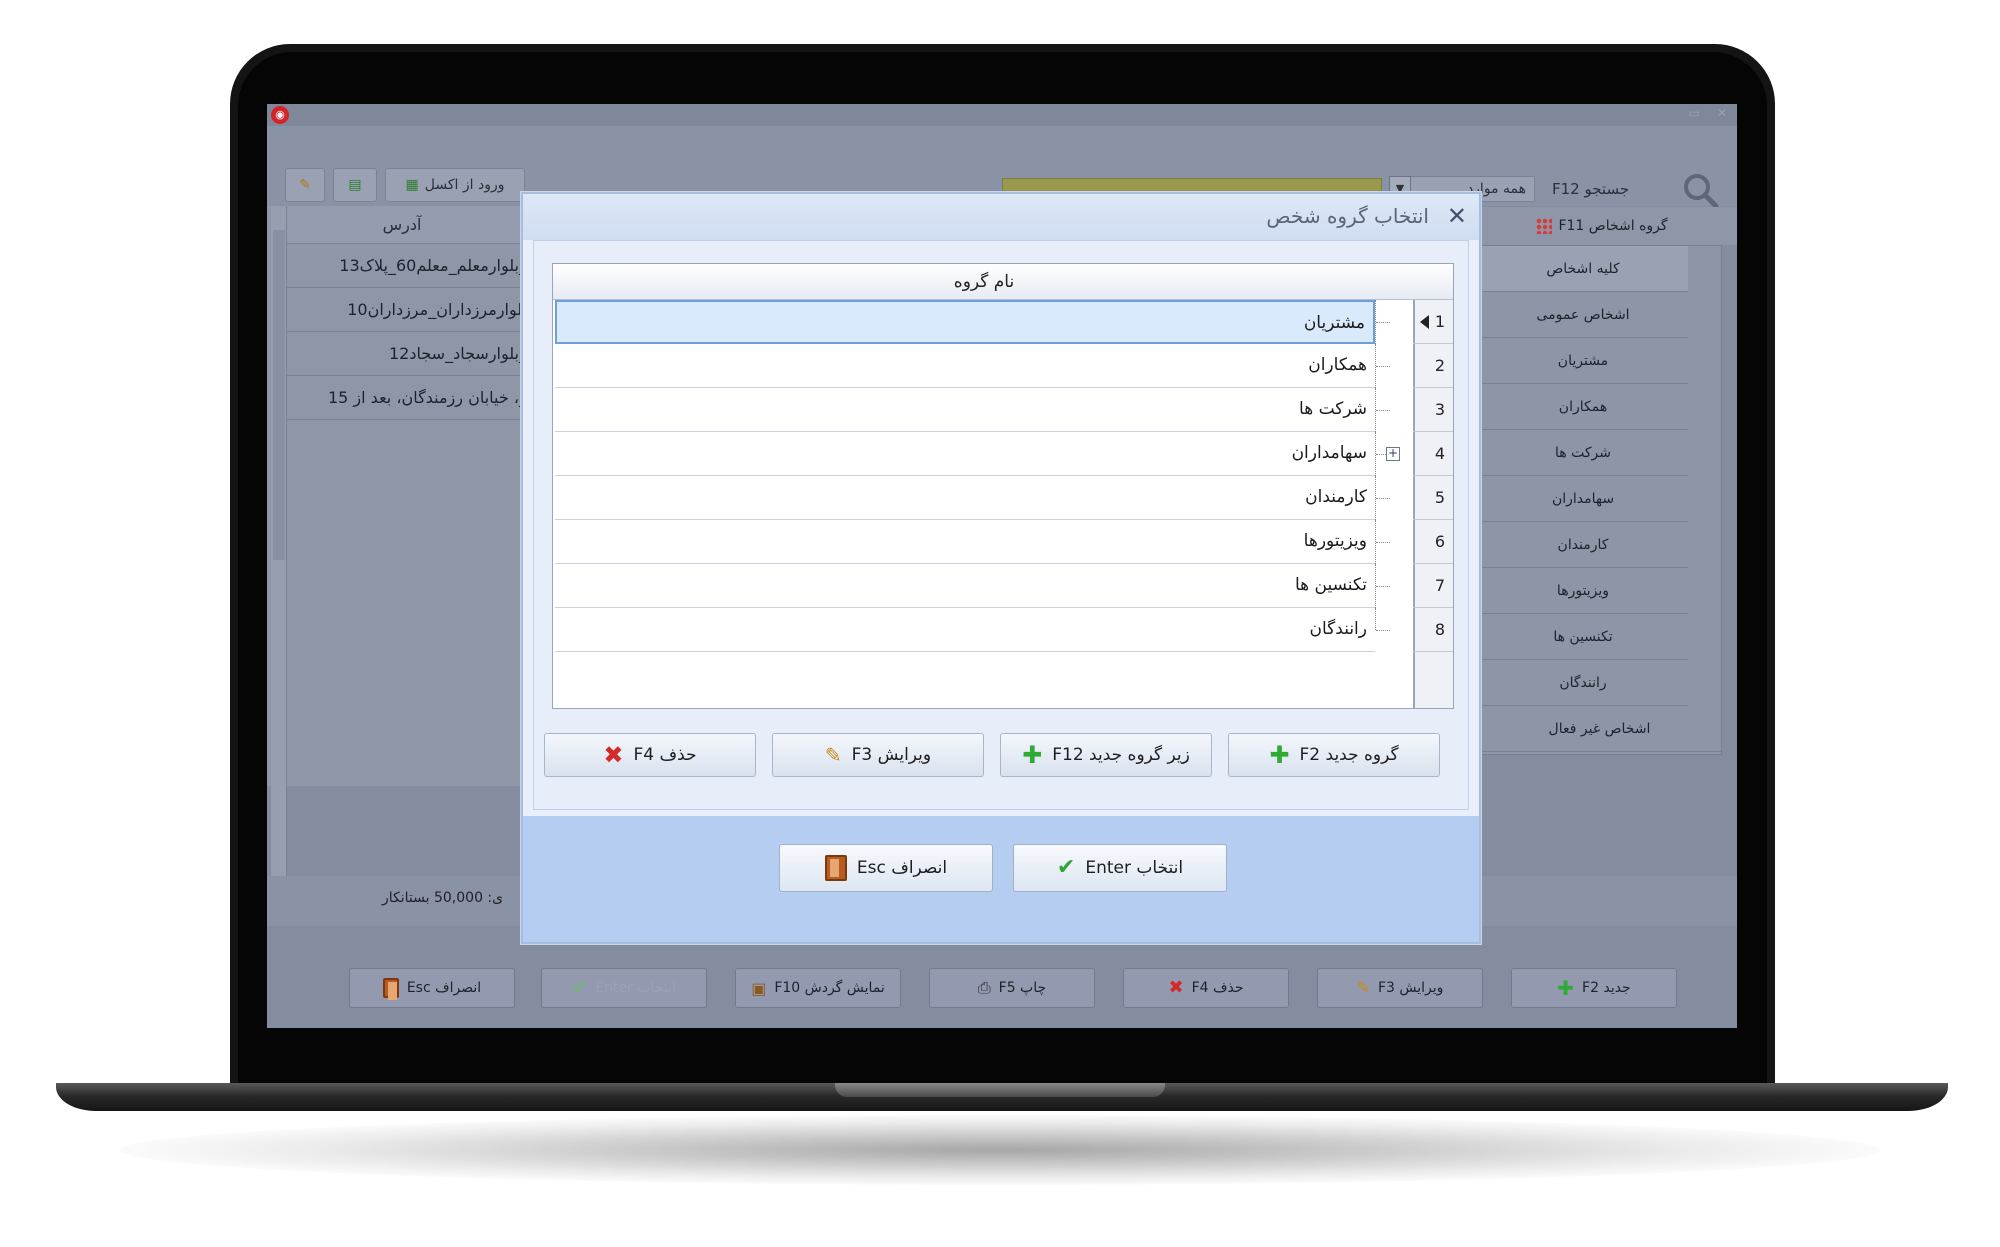 The width and height of the screenshot is (2000, 1247). What do you see at coordinates (1433, 630) in the screenshot?
I see `row-number: 8` at bounding box center [1433, 630].